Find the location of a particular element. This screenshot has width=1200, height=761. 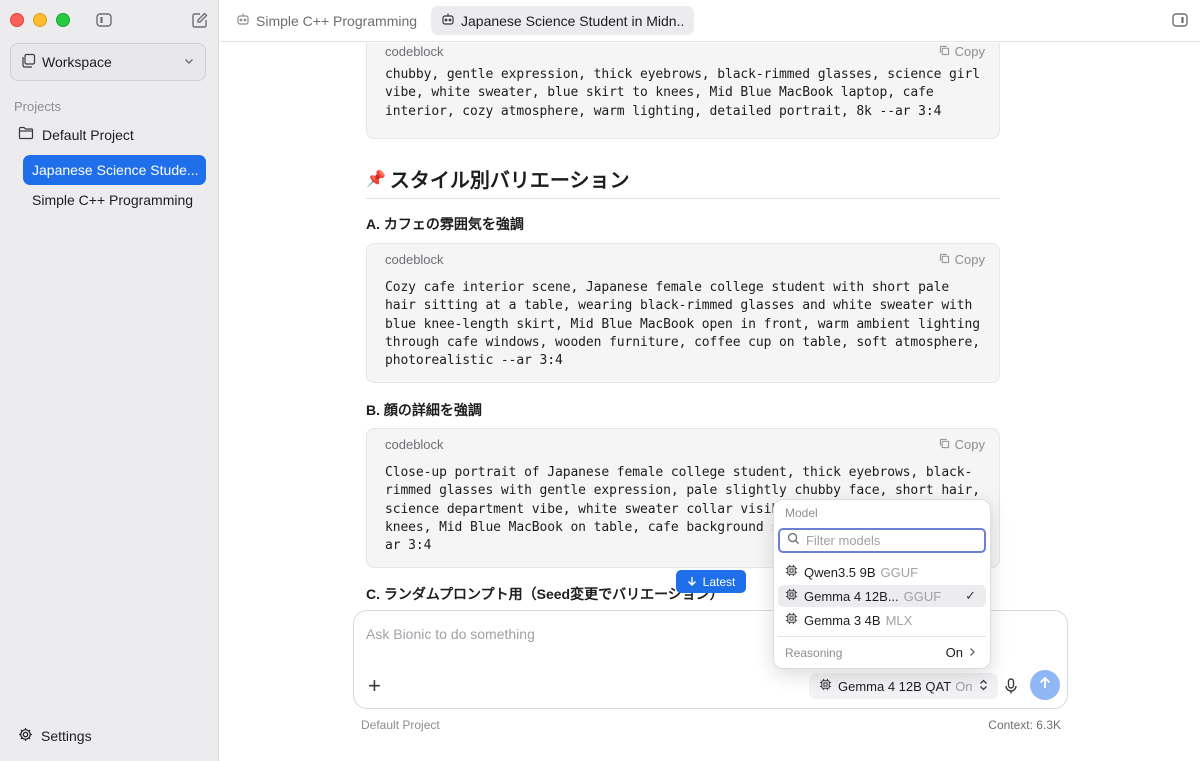

model-name: Gemma 4 12B QAT is located at coordinates (895, 686).